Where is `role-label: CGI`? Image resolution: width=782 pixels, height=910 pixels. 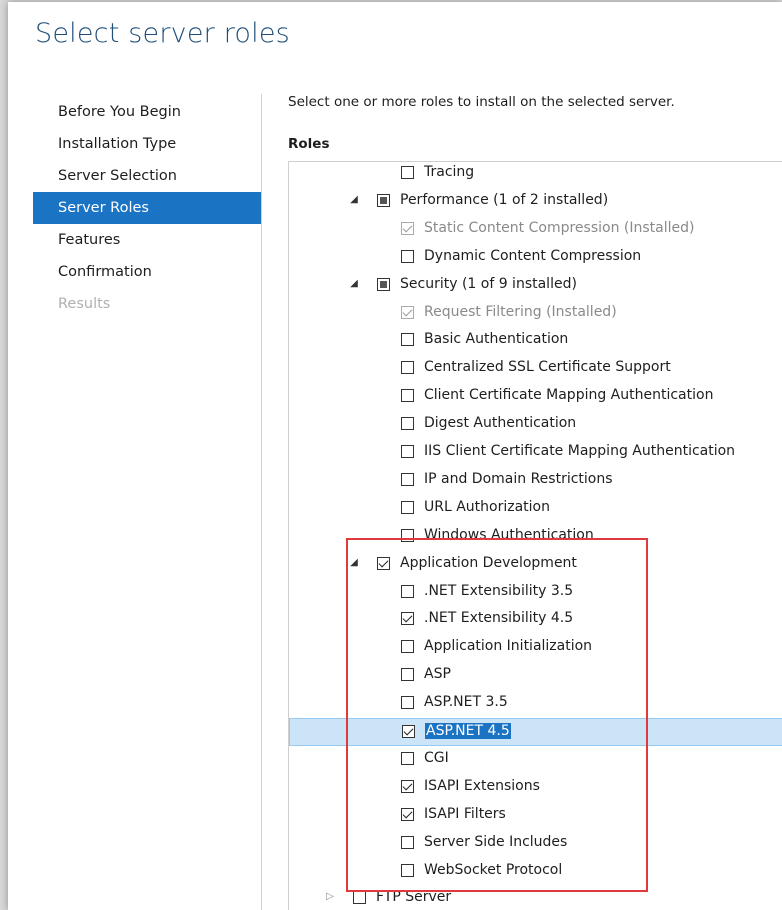
role-label: CGI is located at coordinates (436, 757).